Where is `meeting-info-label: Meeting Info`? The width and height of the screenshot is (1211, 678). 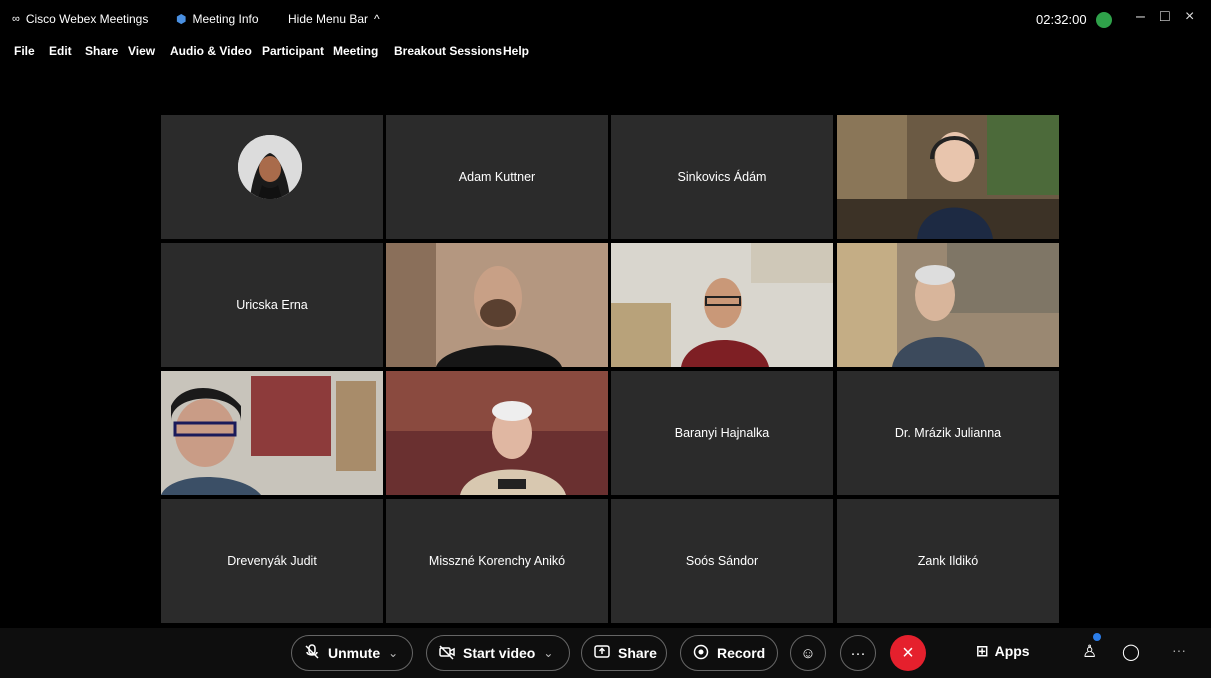
meeting-info-label: Meeting Info is located at coordinates (225, 19).